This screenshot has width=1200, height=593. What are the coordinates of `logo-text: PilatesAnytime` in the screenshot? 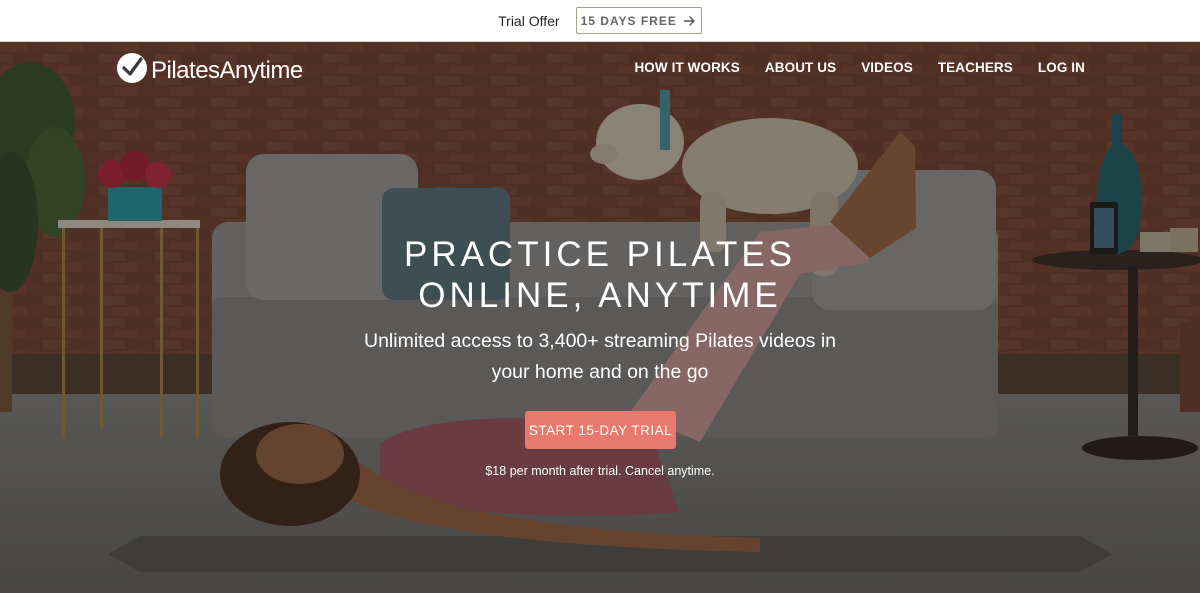 It's located at (227, 70).